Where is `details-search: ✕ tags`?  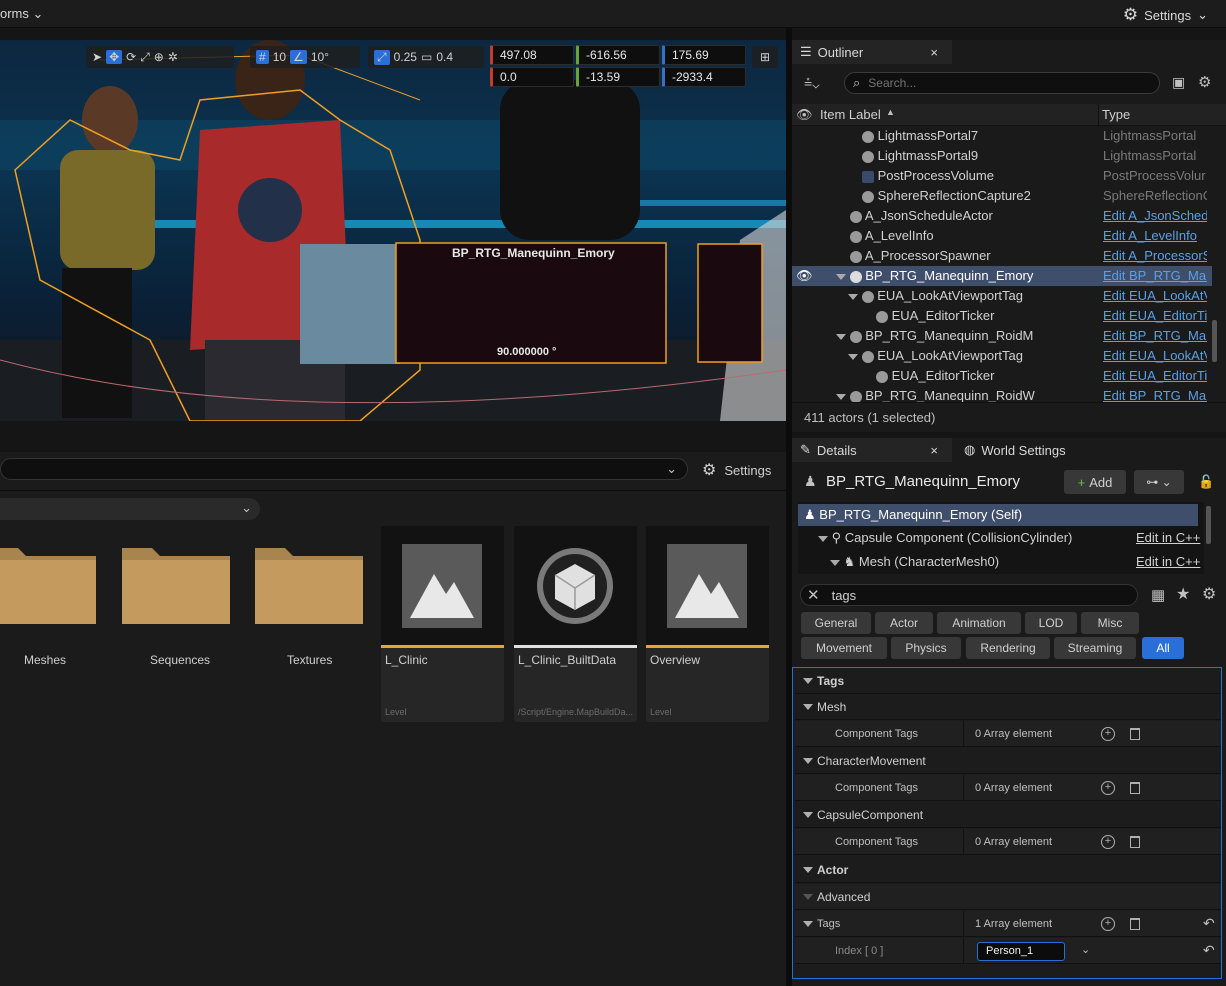
details-search: ✕ tags is located at coordinates (969, 595).